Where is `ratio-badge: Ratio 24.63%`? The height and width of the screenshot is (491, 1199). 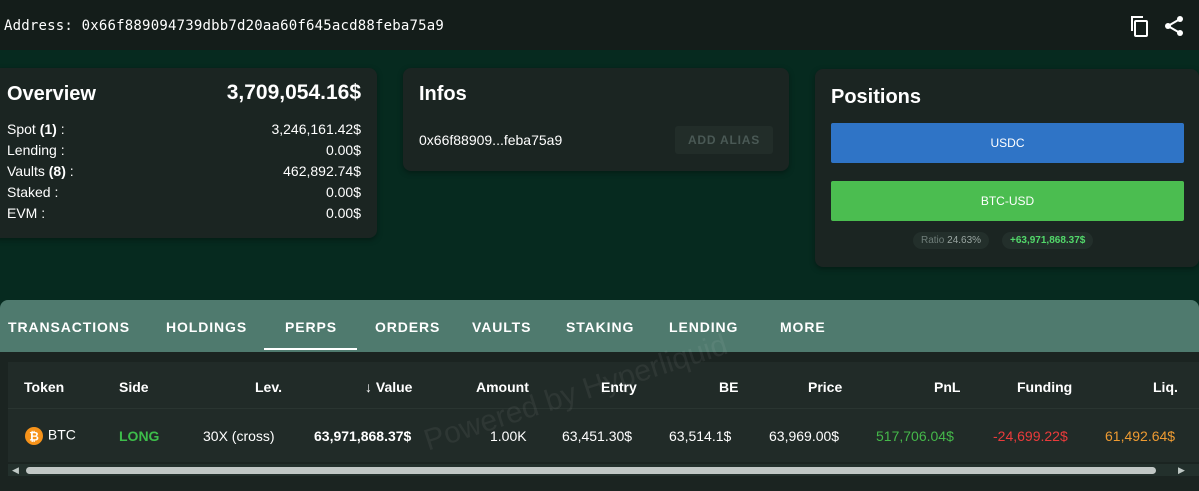
ratio-badge: Ratio 24.63% is located at coordinates (951, 240).